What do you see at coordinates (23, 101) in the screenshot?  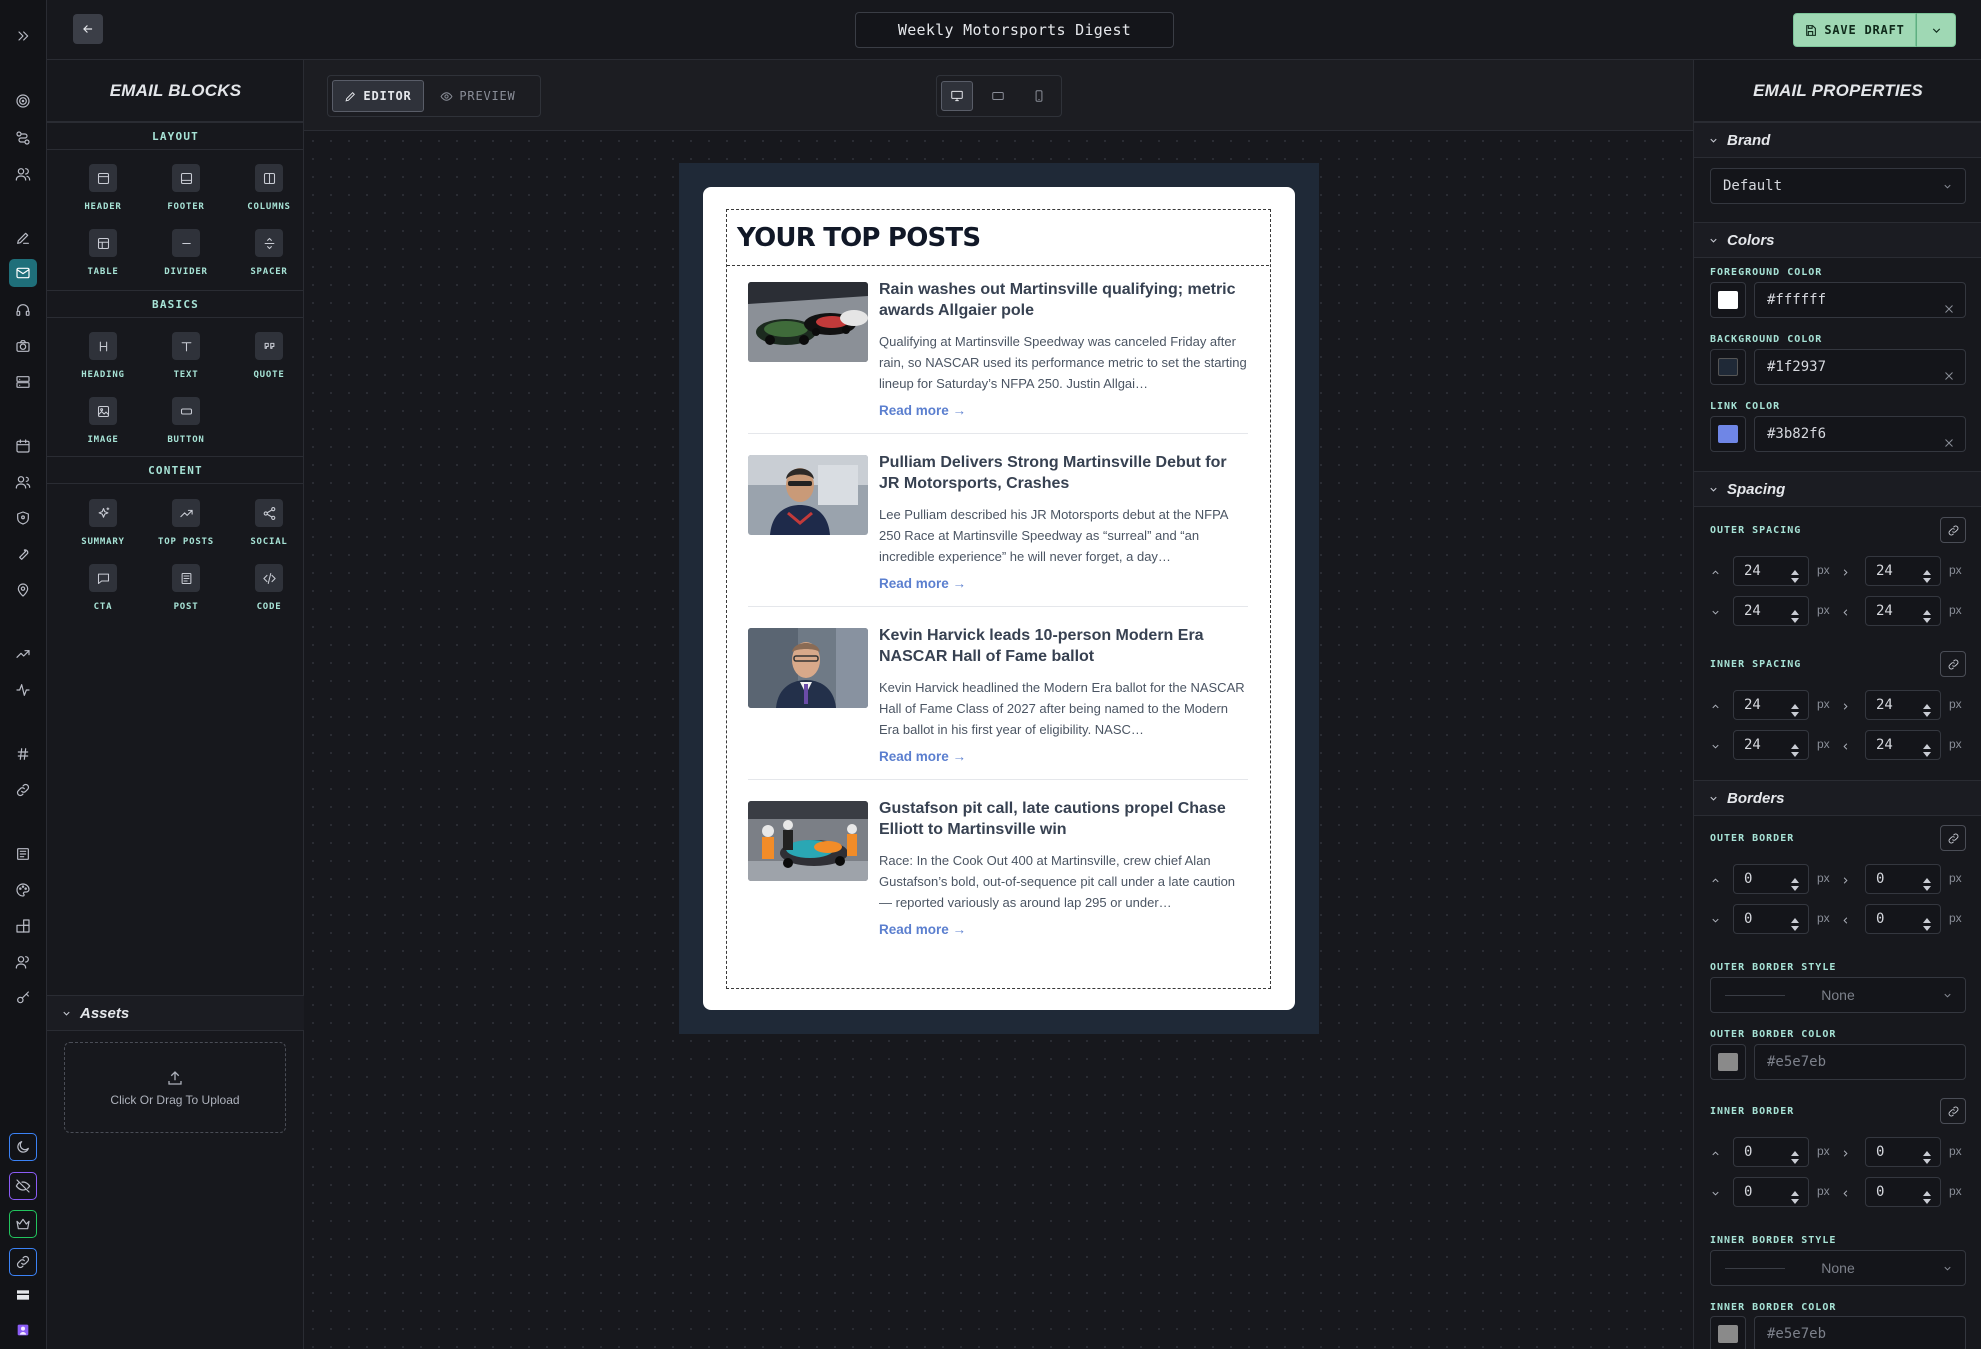 I see `target-icon` at bounding box center [23, 101].